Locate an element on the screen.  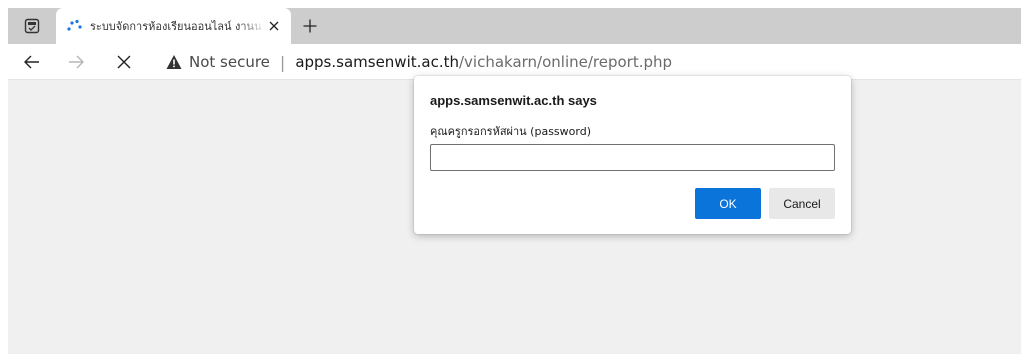
forward-button is located at coordinates (76, 62).